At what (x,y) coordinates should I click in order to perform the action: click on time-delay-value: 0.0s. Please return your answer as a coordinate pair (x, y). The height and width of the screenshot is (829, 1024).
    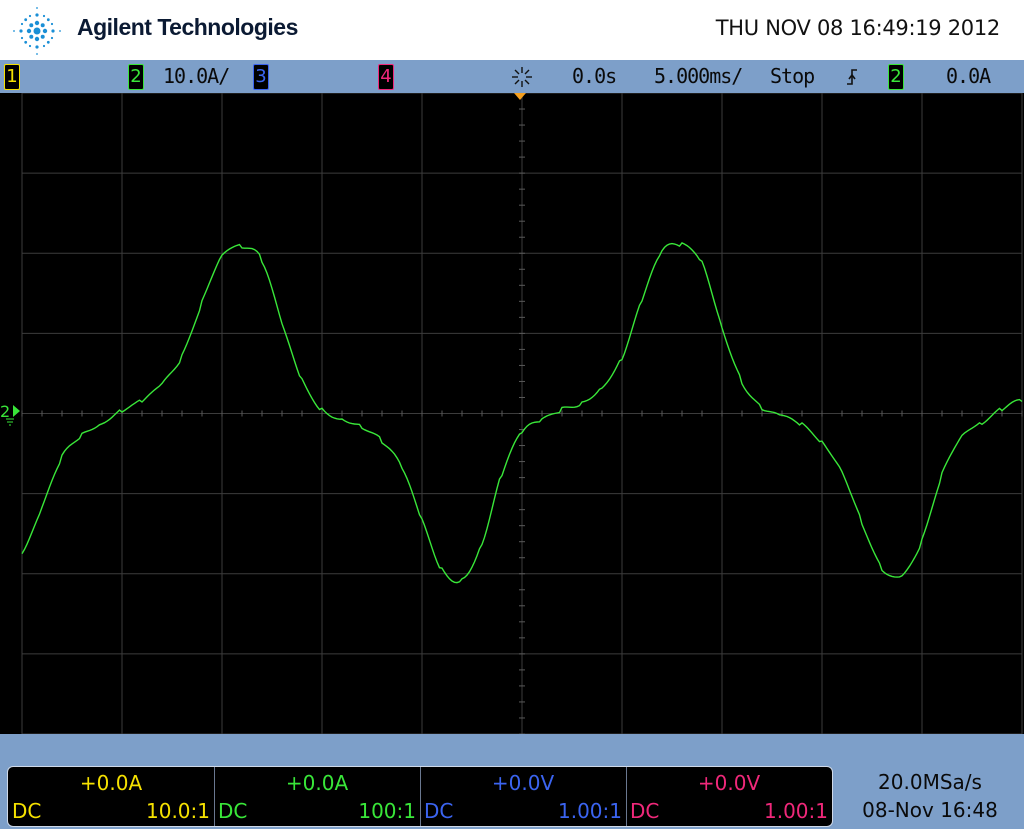
    Looking at the image, I should click on (594, 76).